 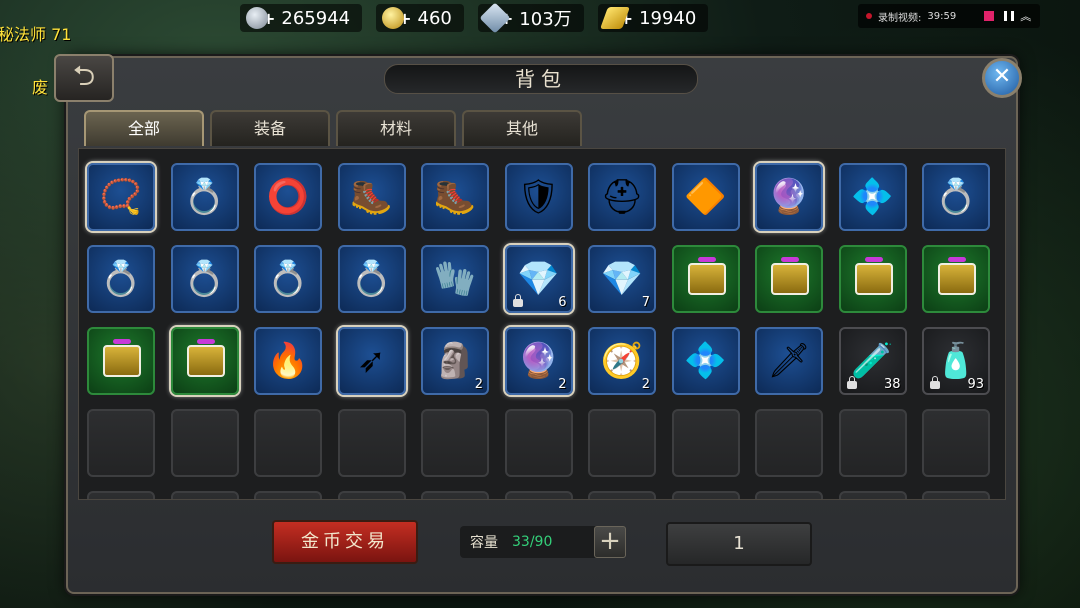 I want to click on inventory-slot-item: 🗡, so click(x=789, y=361).